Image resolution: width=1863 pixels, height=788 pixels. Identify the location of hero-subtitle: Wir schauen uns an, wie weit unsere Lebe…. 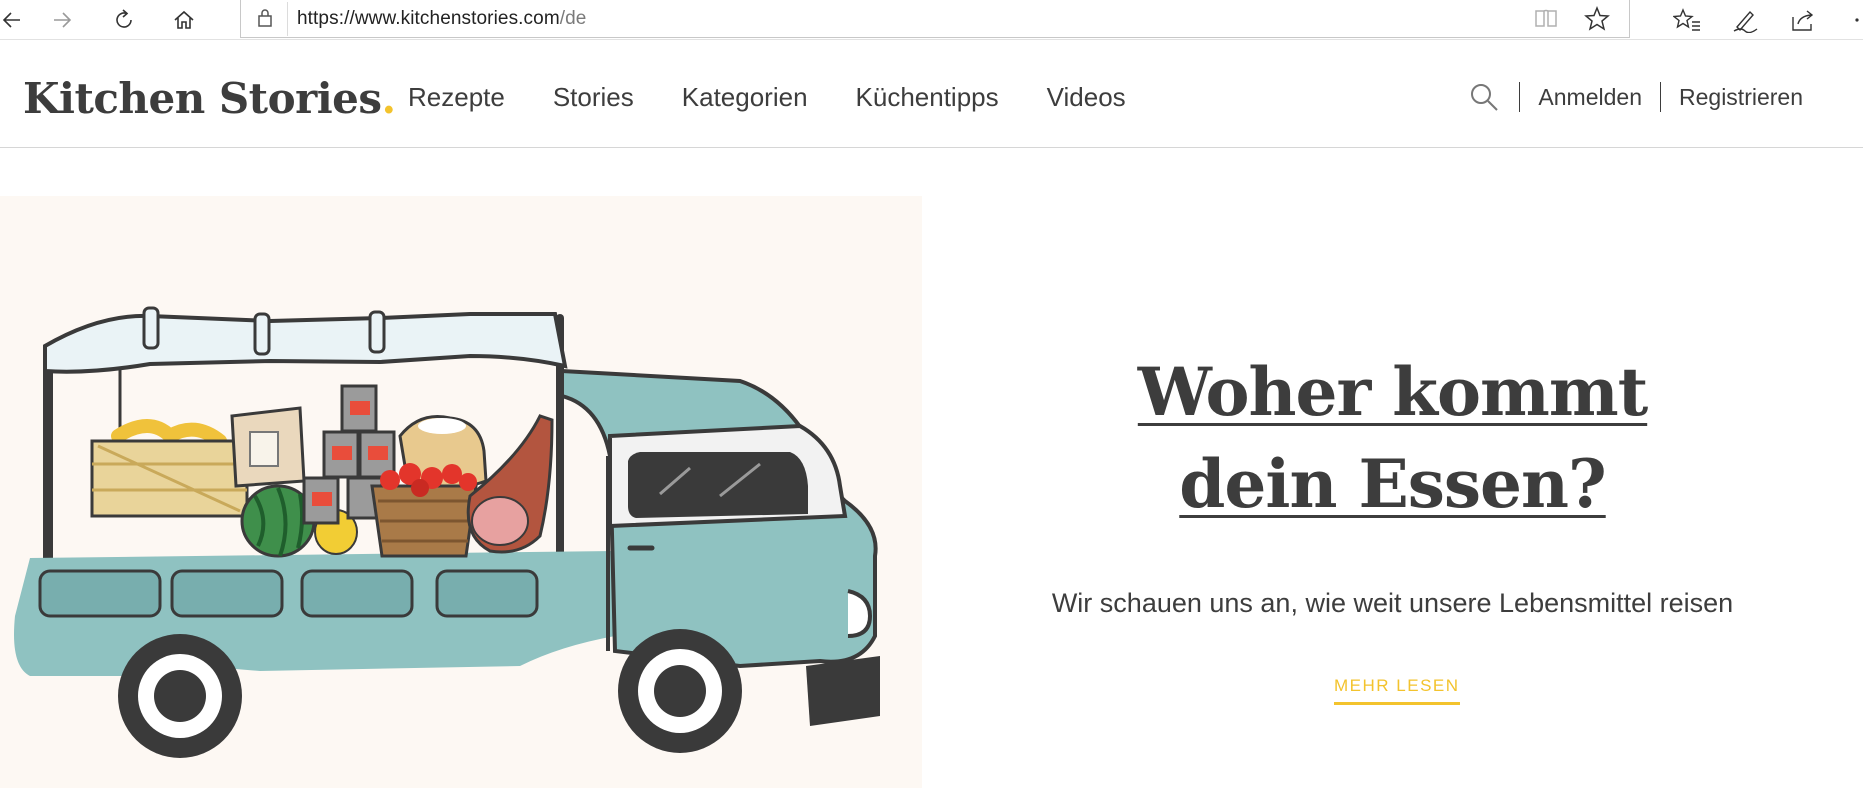
(1392, 603).